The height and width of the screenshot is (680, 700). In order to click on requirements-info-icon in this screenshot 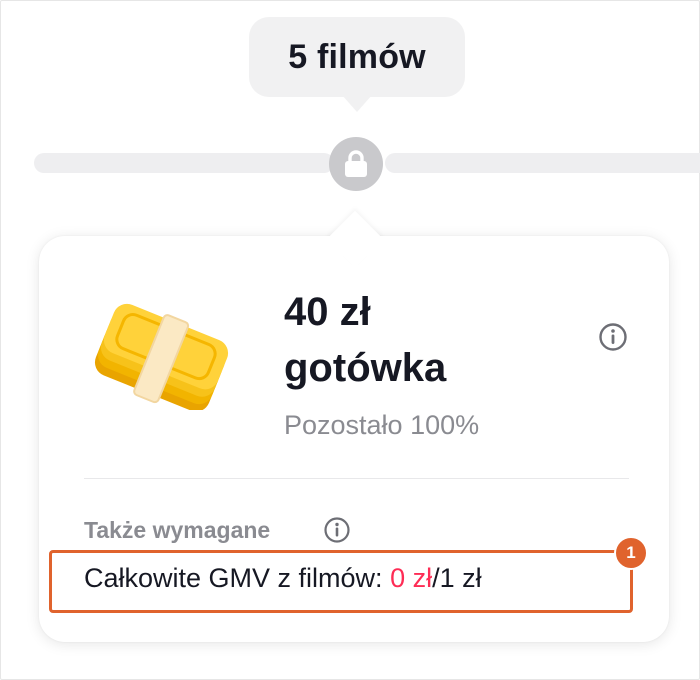, I will do `click(337, 530)`.